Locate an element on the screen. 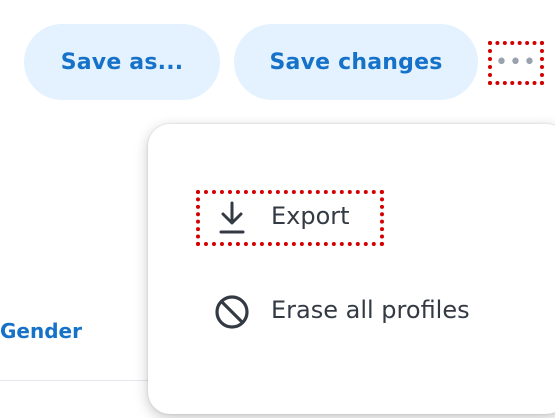 This screenshot has height=418, width=555. column-header-gender: Gender is located at coordinates (41, 331).